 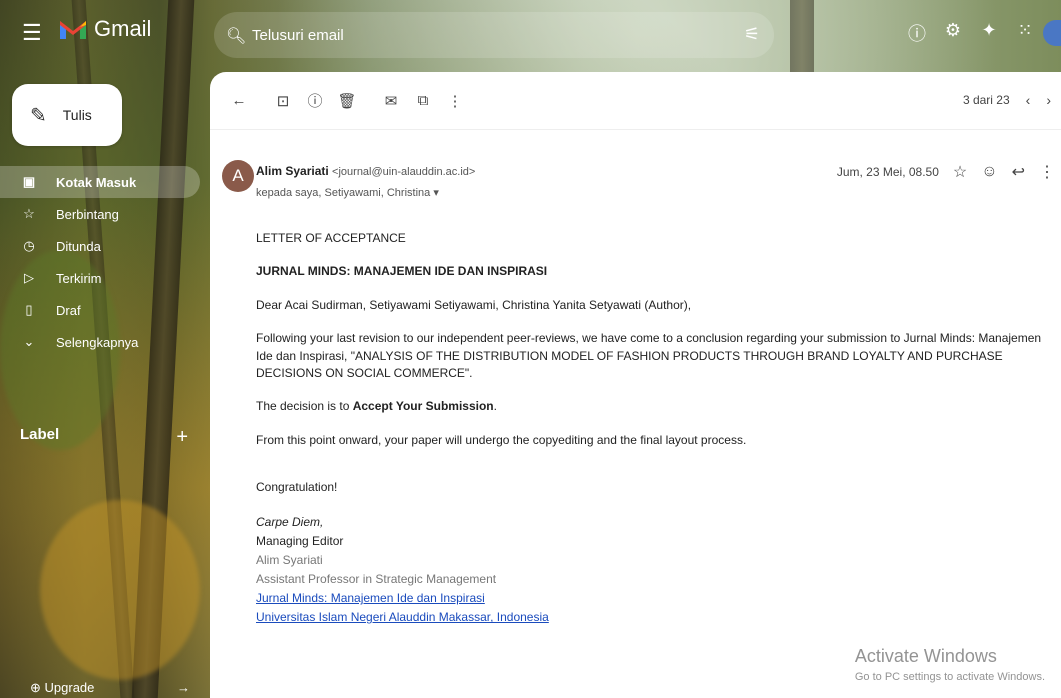 What do you see at coordinates (946, 172) in the screenshot?
I see `email-meta: Jum, 23 Mei, 08.50 ☆ ☺ ↩ ⋮` at bounding box center [946, 172].